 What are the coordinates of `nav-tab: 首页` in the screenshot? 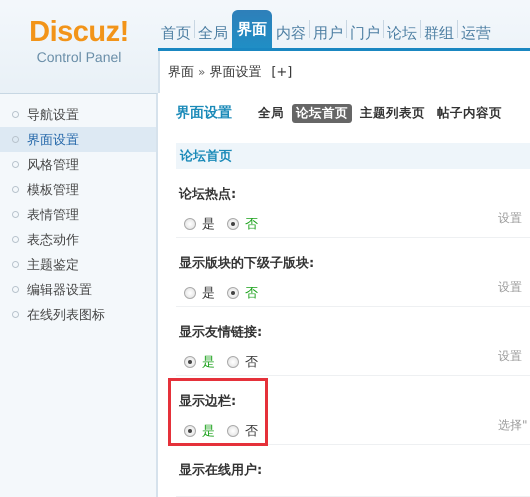 It's located at (176, 31).